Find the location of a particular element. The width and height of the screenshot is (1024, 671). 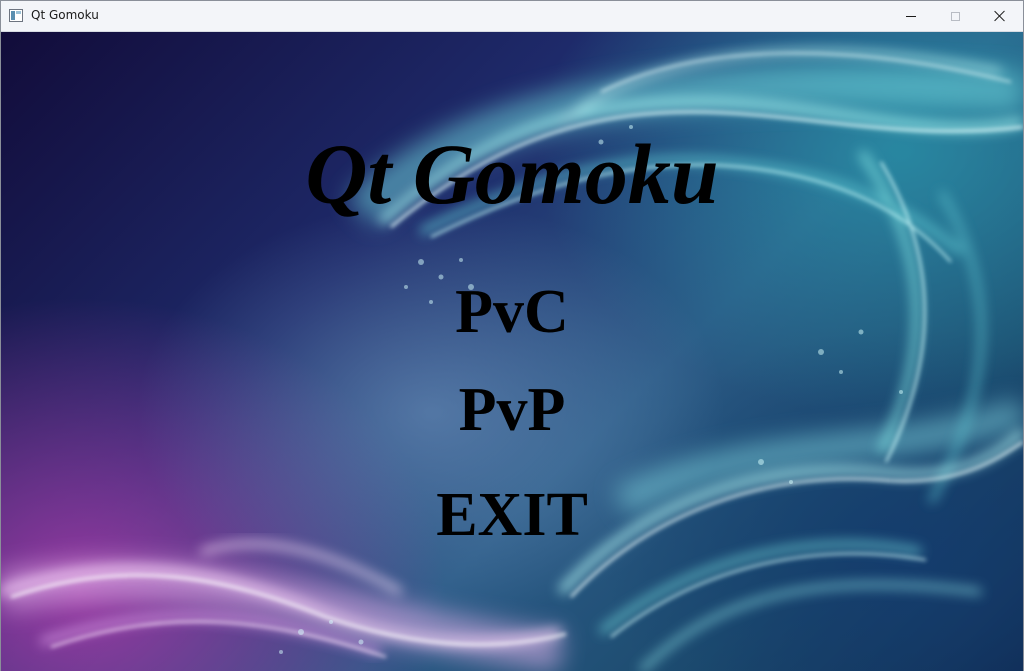

app-window-icon is located at coordinates (16, 15).